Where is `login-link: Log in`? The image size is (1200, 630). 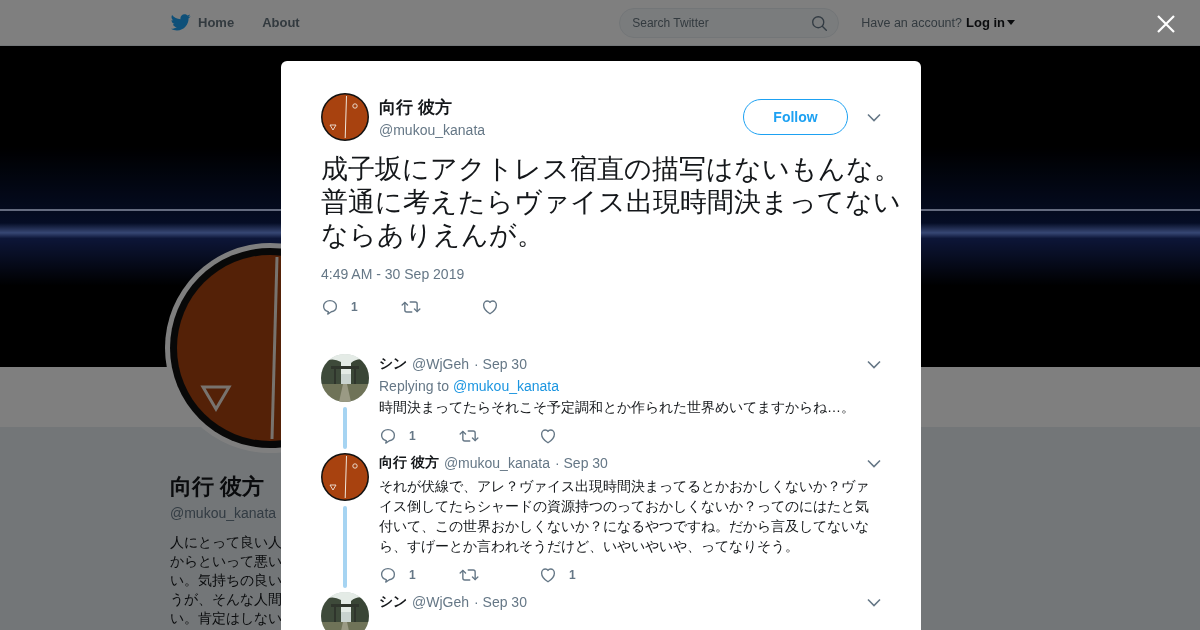
login-link: Log in is located at coordinates (990, 22).